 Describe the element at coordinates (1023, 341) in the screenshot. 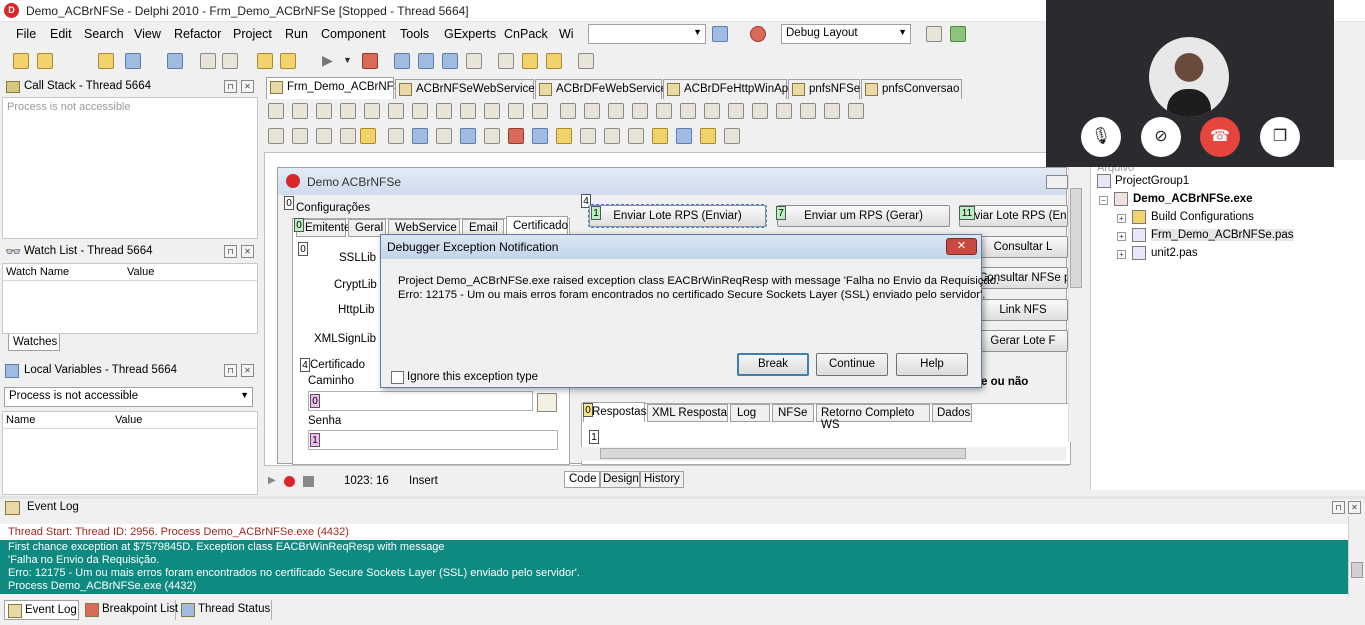

I see `btn-gerar-lote: Gerar Lote F` at that location.